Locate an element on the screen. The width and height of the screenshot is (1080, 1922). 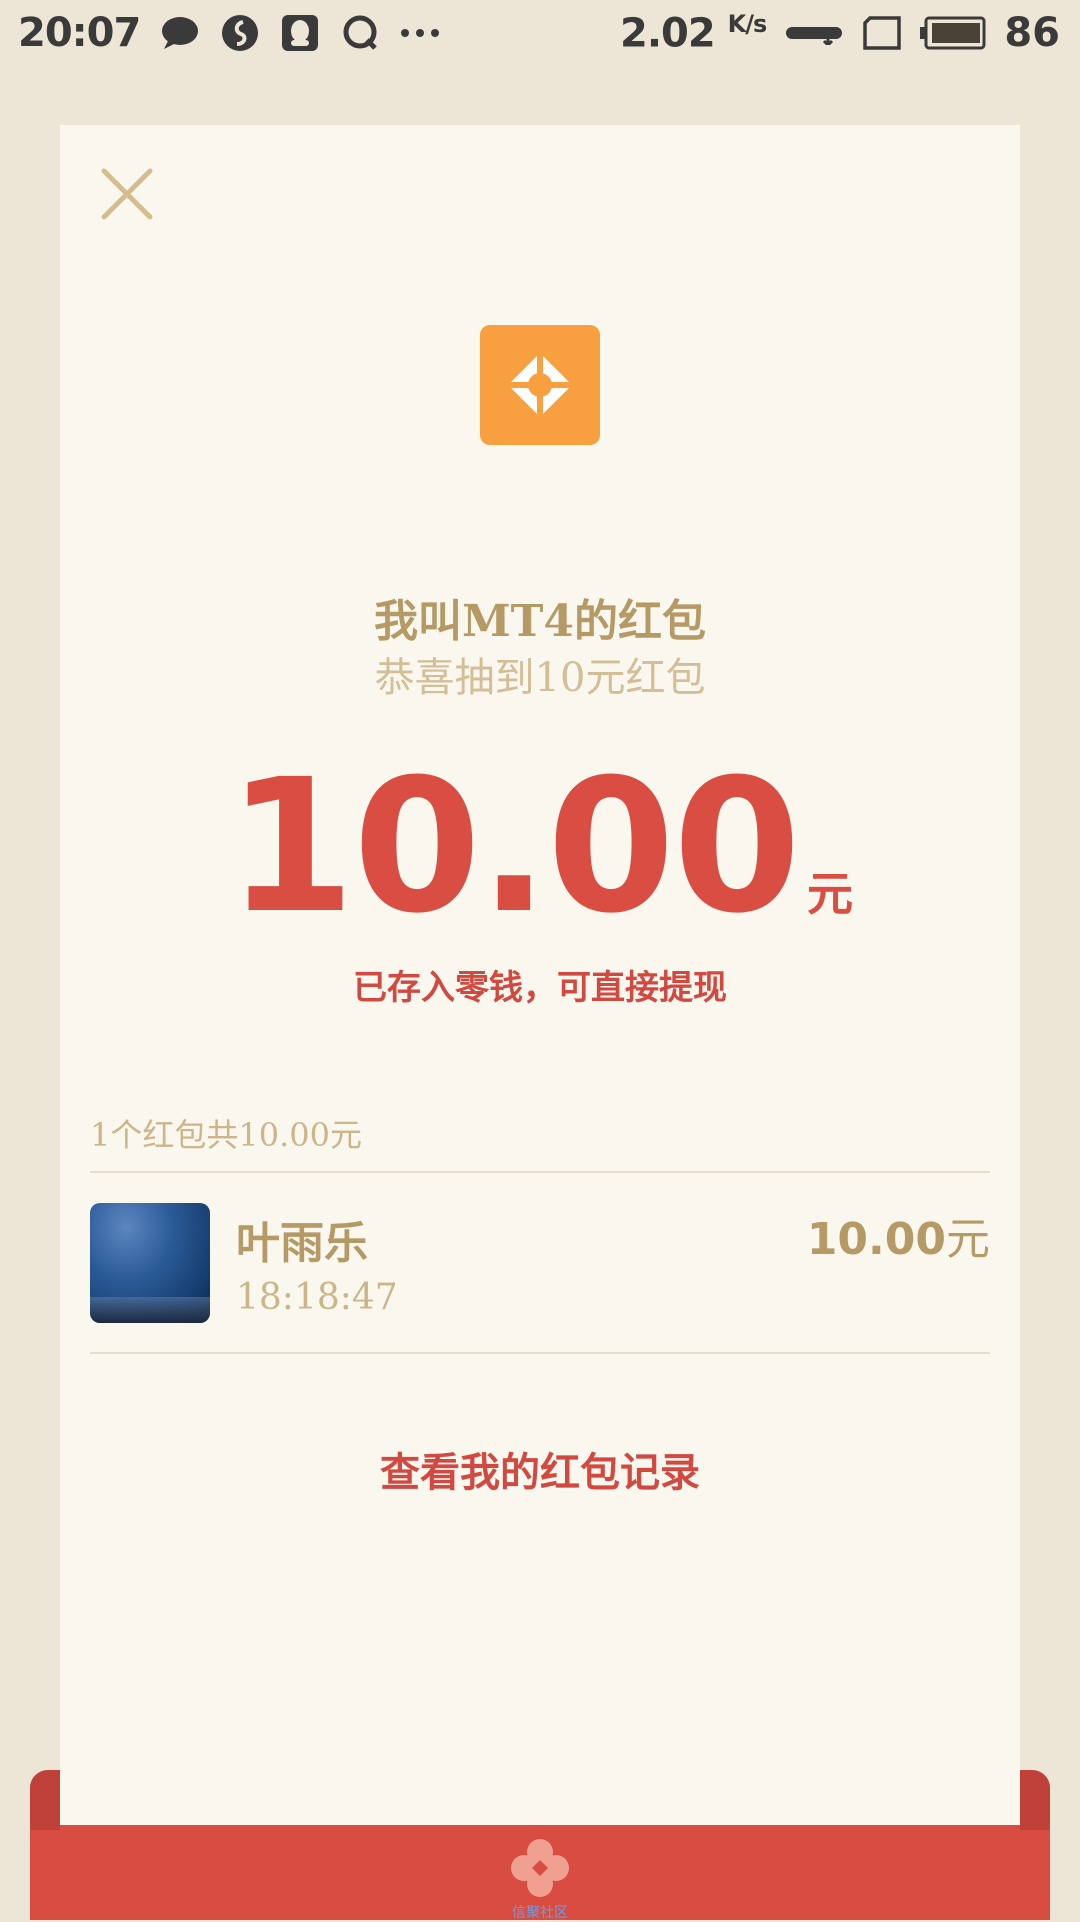
battery-percent: 86 is located at coordinates (1032, 33).